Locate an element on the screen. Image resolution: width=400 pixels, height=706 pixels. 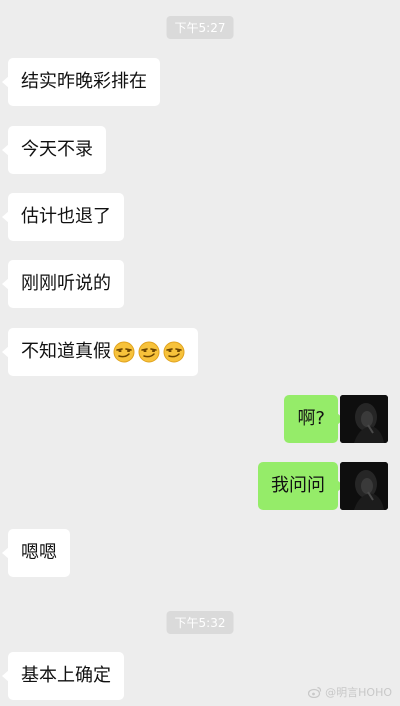
message-timestamp: 下午5:32 is located at coordinates (200, 622).